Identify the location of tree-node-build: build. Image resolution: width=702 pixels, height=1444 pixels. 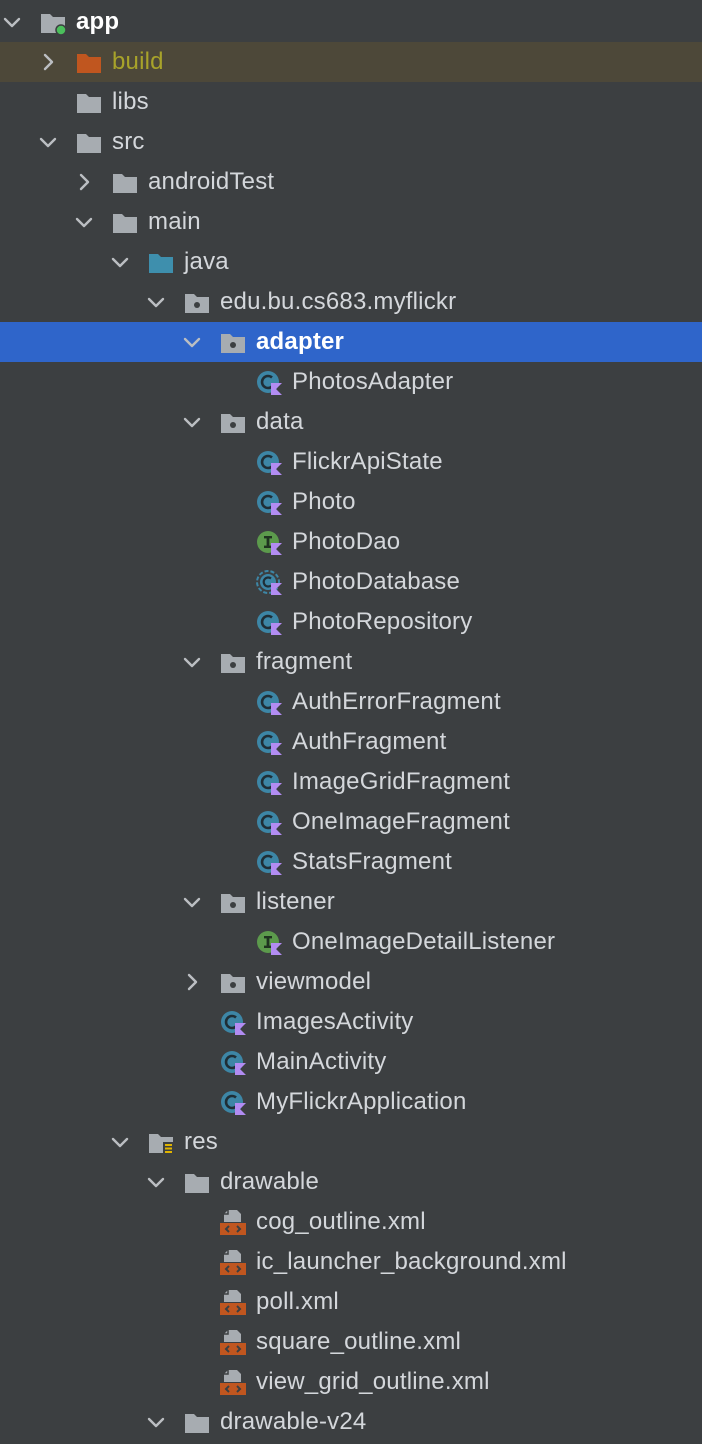
(351, 62).